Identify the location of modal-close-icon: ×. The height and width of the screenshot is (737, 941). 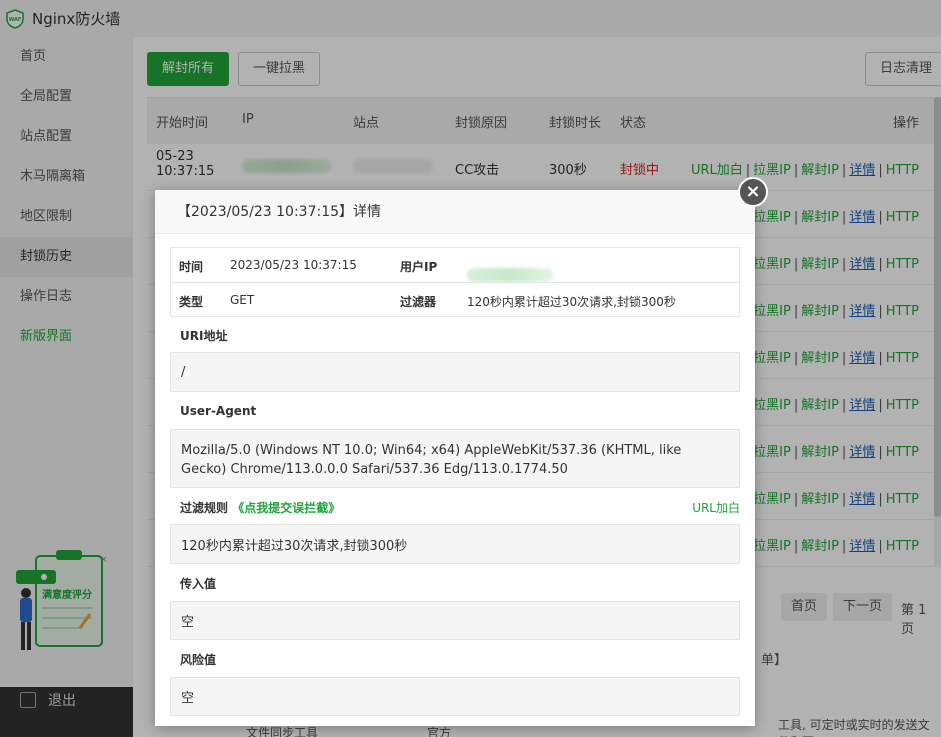
(753, 192).